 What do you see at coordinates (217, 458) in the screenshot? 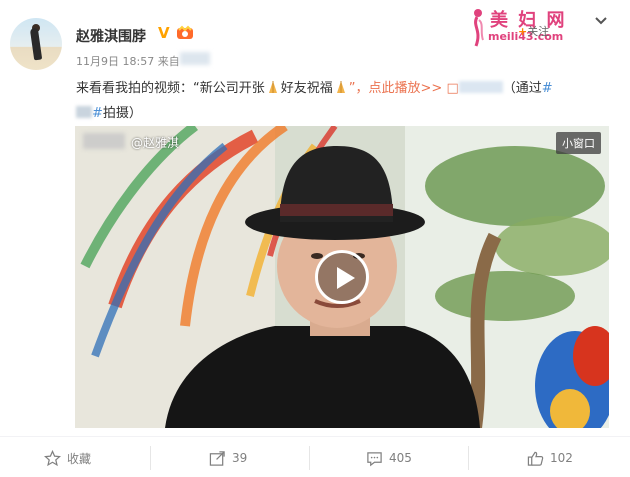
I see `repost-icon` at bounding box center [217, 458].